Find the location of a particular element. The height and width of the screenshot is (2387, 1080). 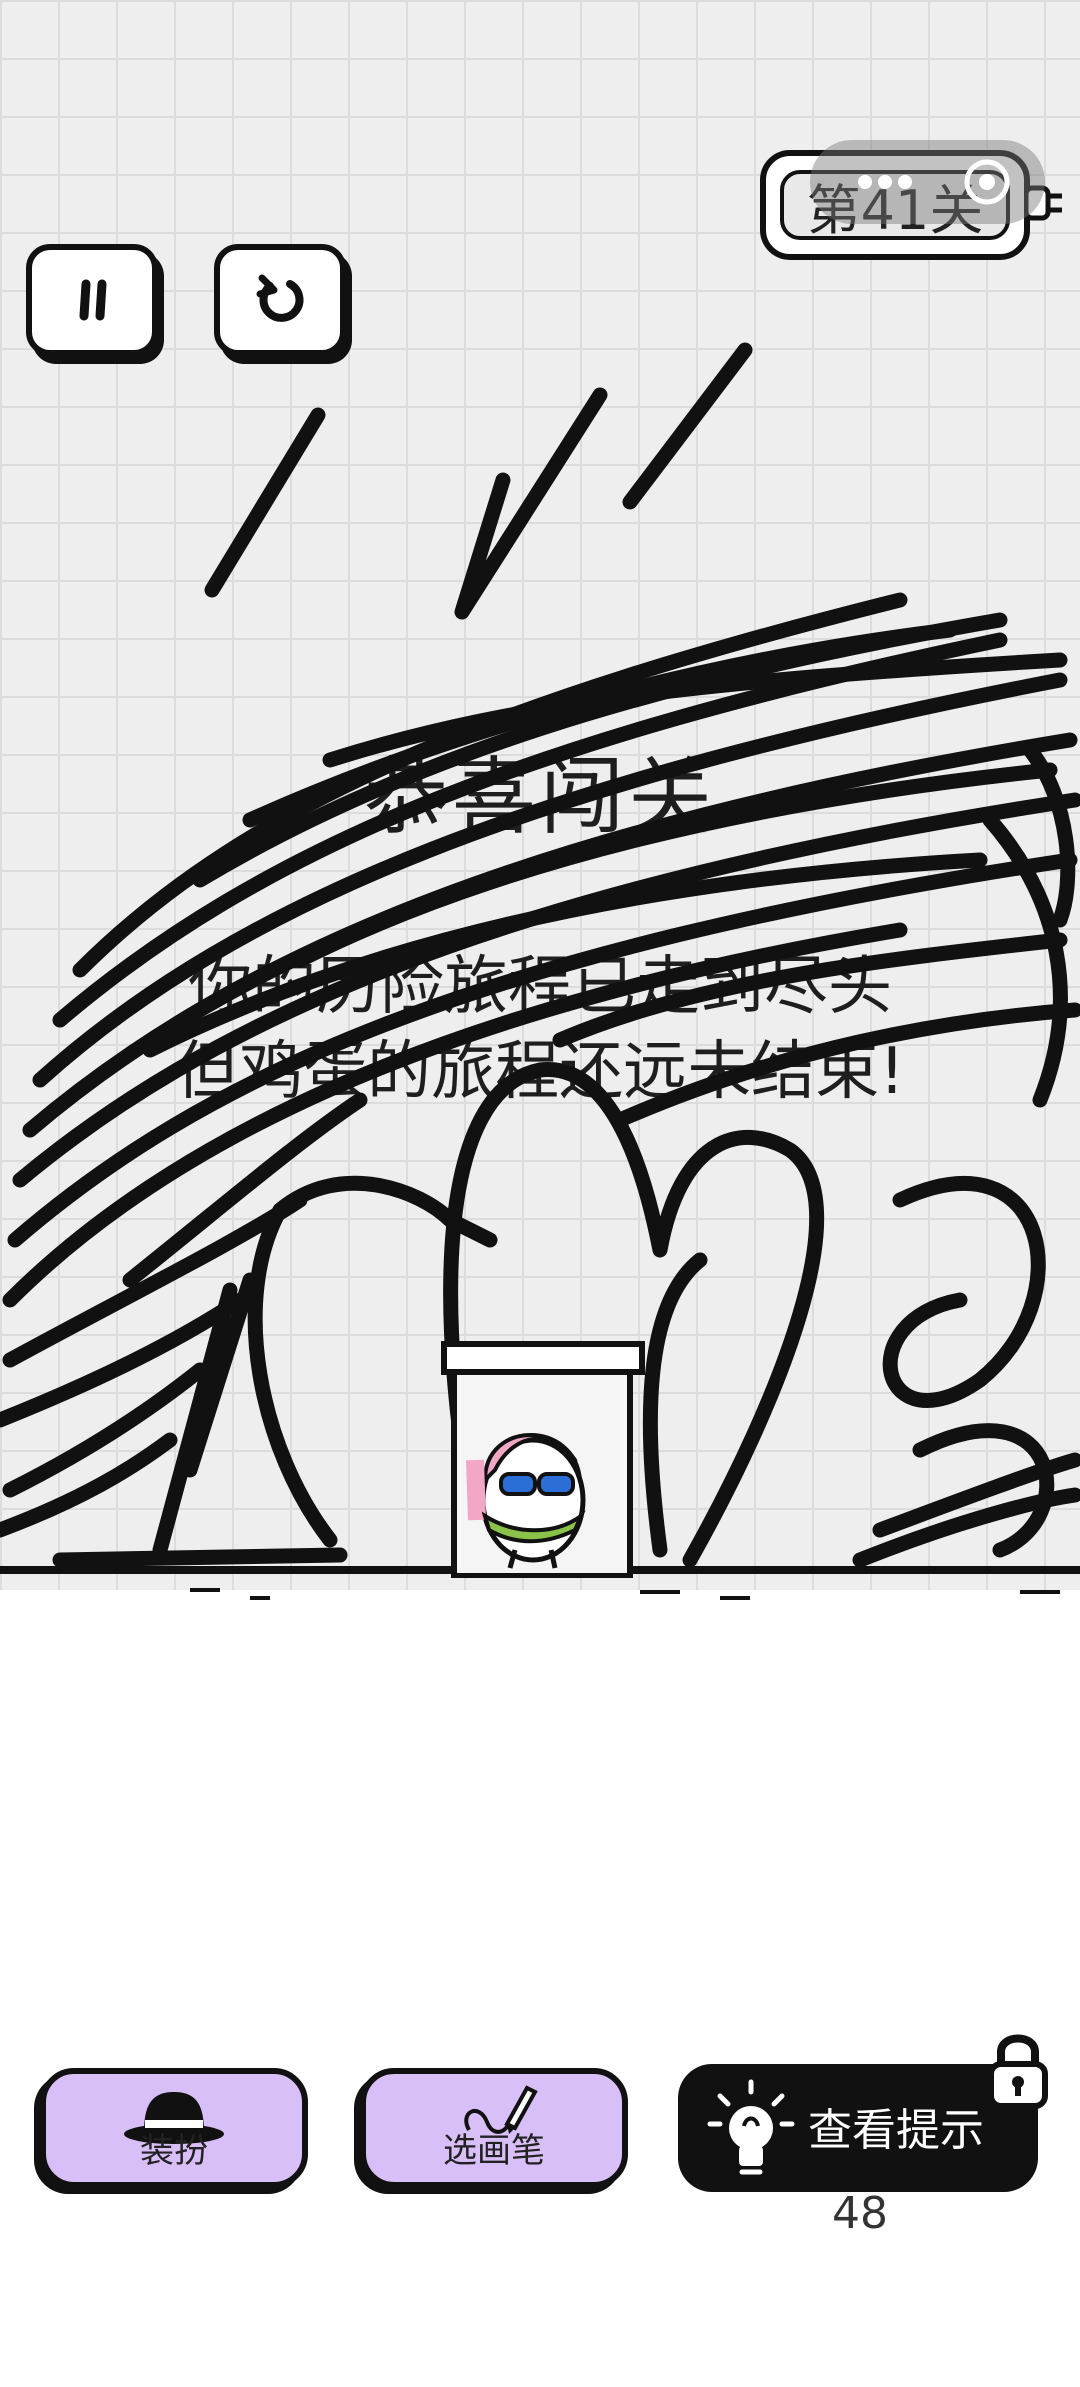

choose-pen-button: 选画笔 is located at coordinates (494, 2128).